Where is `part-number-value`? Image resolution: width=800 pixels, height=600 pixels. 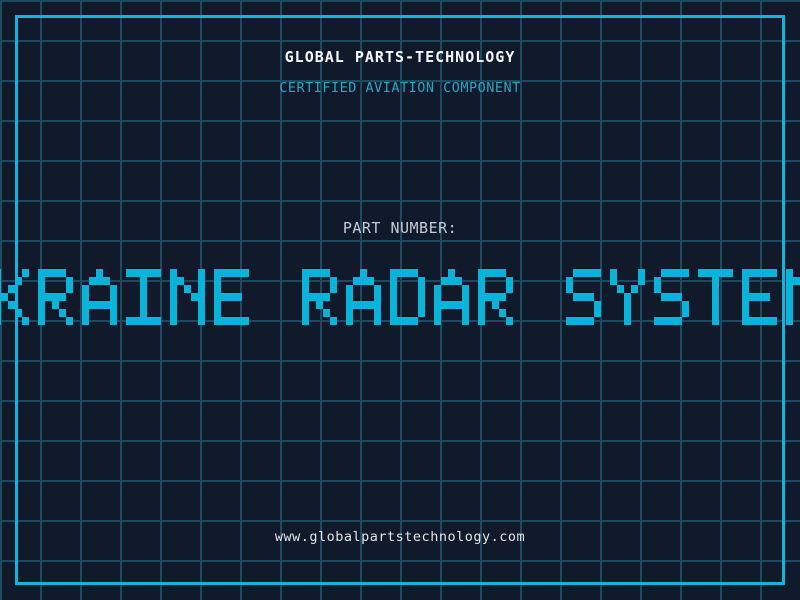
part-number-value is located at coordinates (400, 297).